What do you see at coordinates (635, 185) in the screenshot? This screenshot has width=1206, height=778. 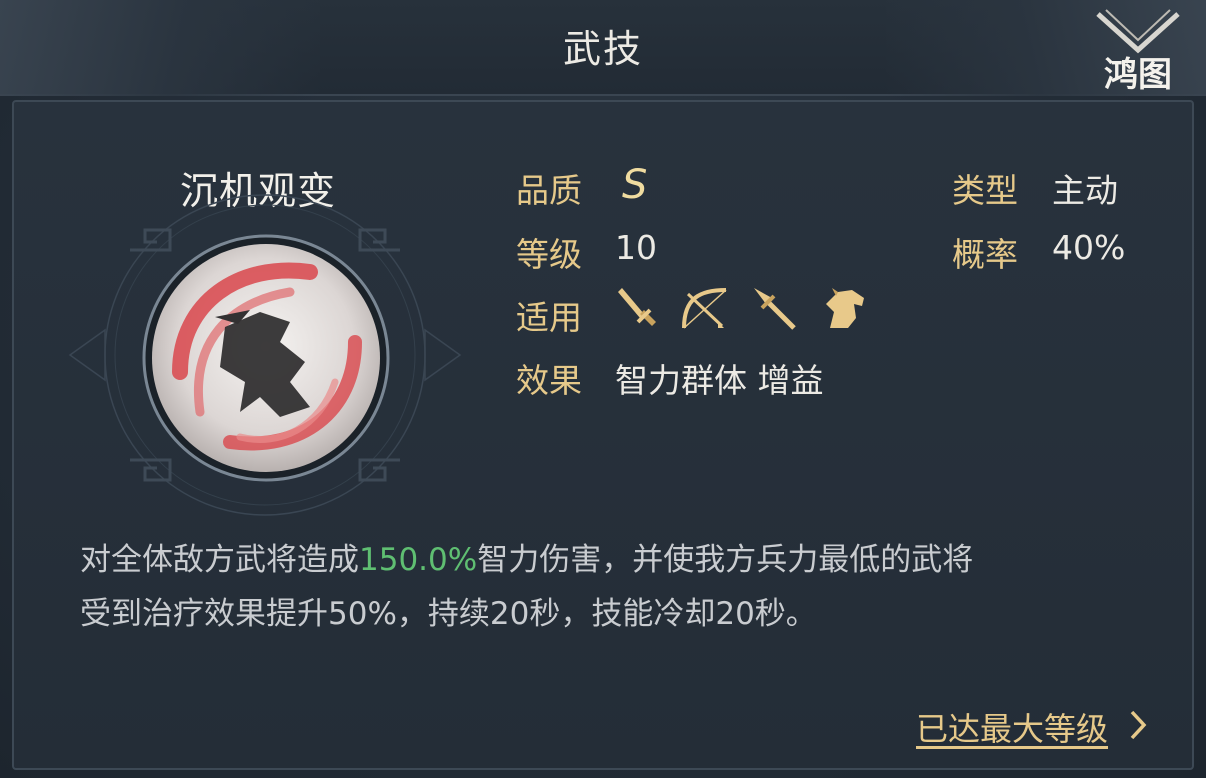 I see `quality-value: S` at bounding box center [635, 185].